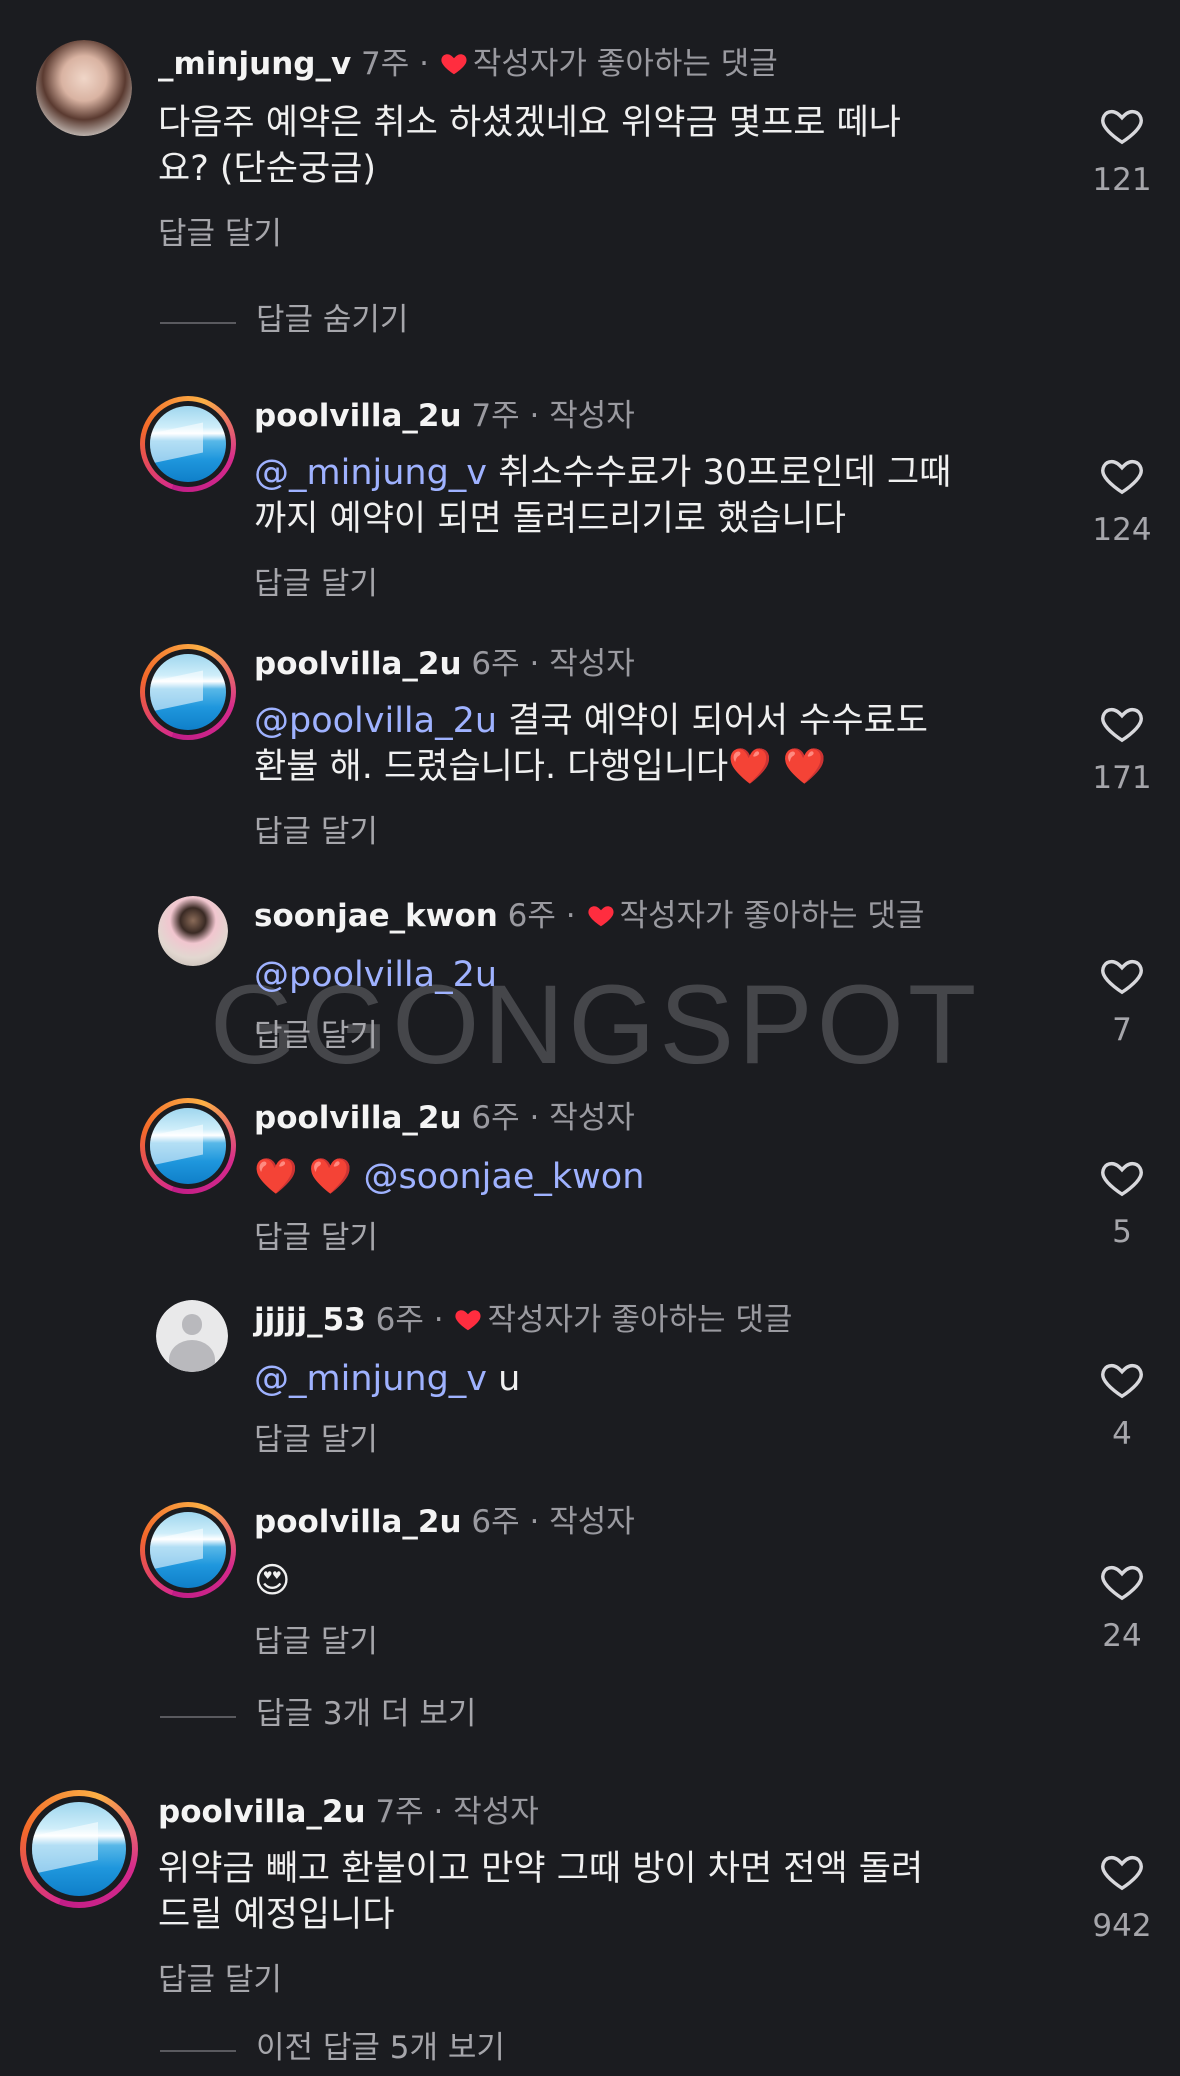  I want to click on like-control: 7, so click(1122, 1002).